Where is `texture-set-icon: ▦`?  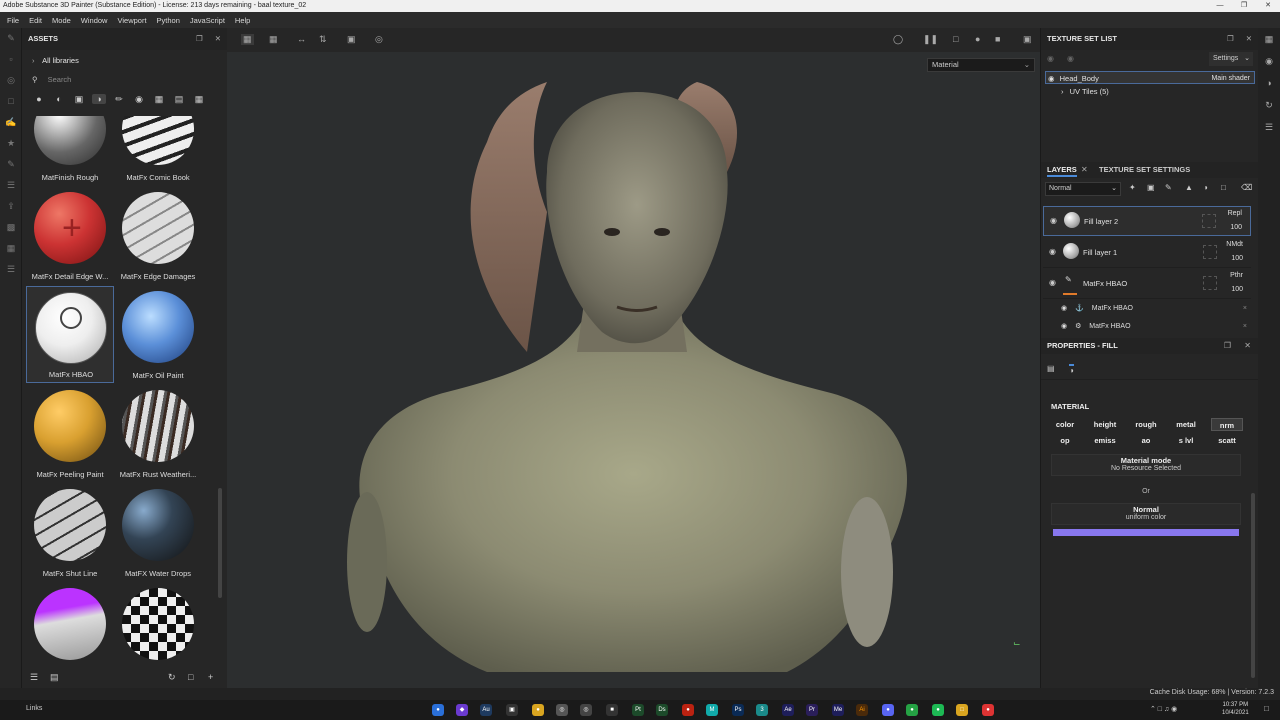 texture-set-icon: ▦ is located at coordinates (1269, 39).